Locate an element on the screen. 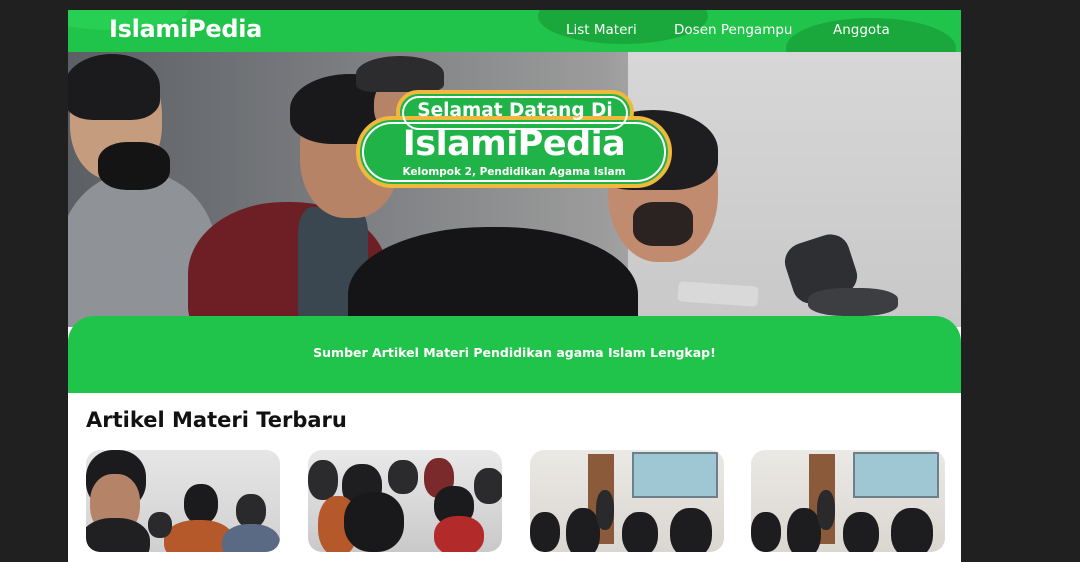 Image resolution: width=1080 pixels, height=562 pixels. nav-link-anggota: Anggota is located at coordinates (861, 30).